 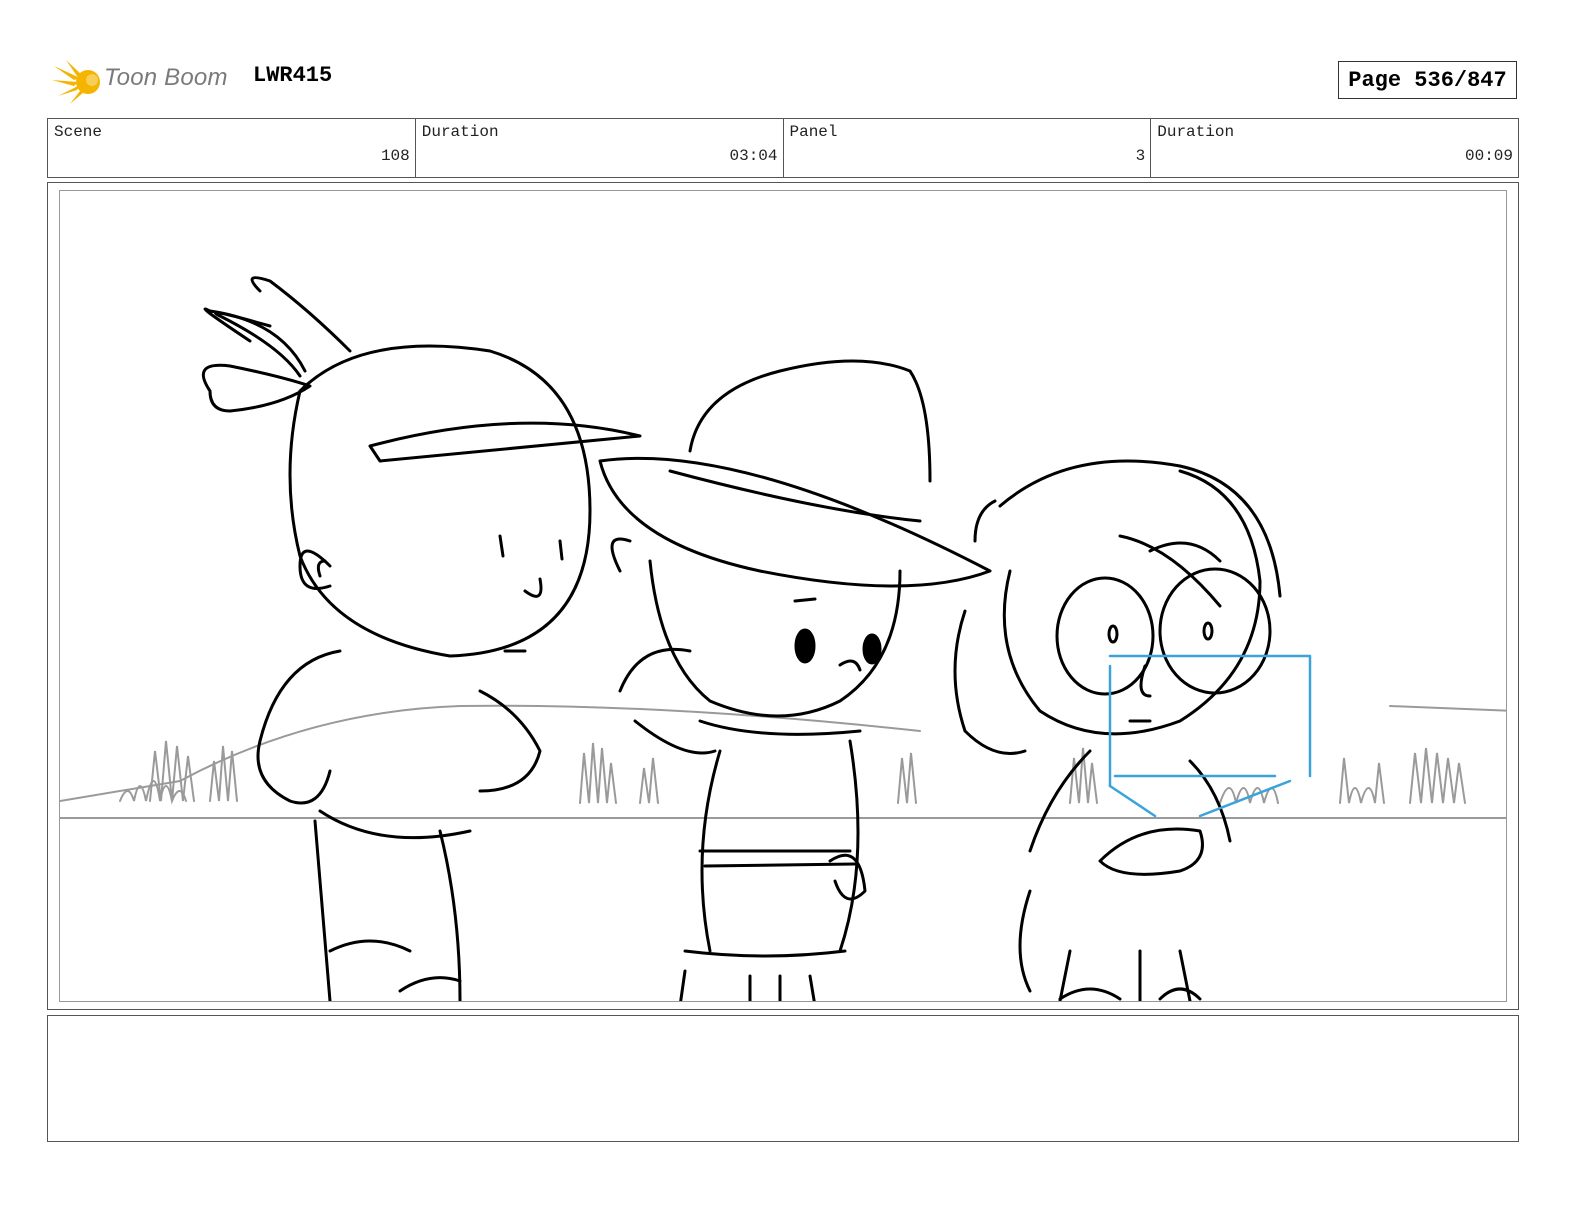 I want to click on panel-value: 3, so click(x=1140, y=156).